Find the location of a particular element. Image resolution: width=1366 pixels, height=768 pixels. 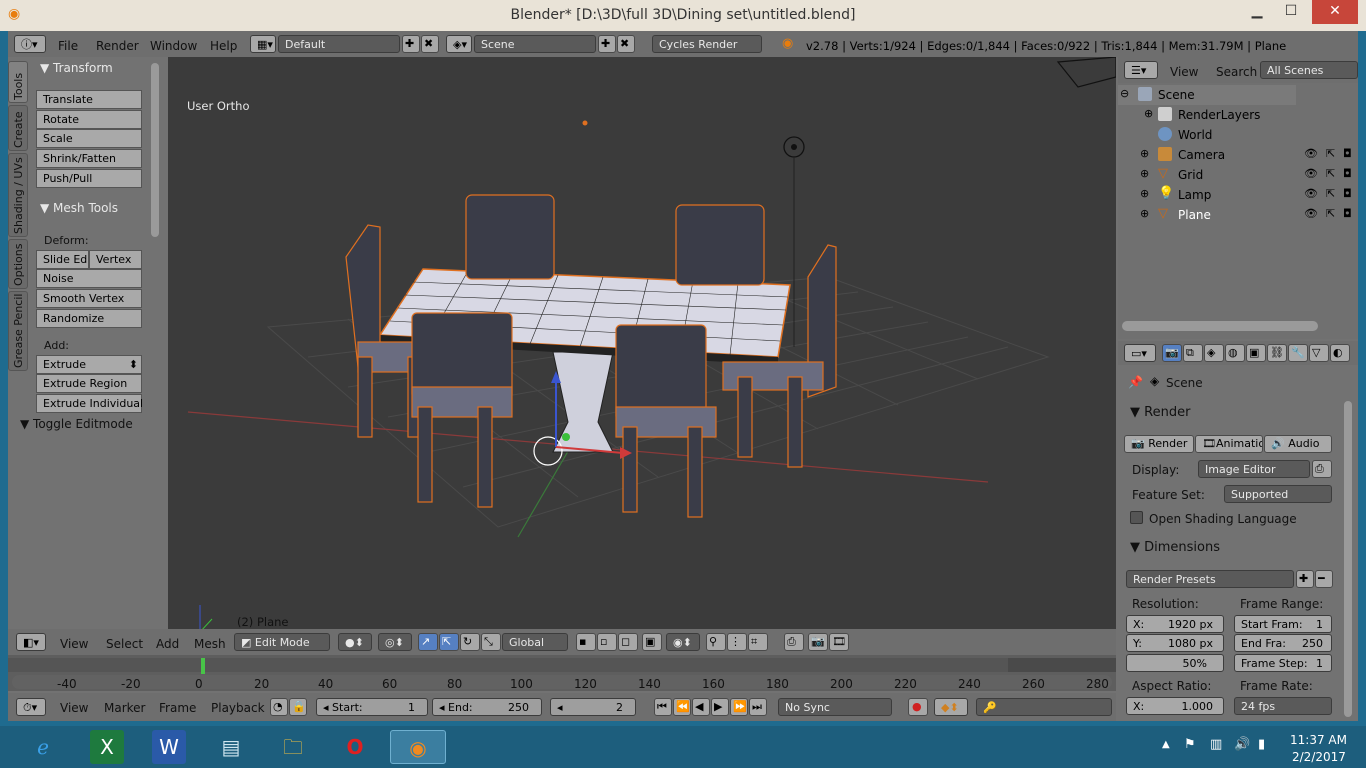

constraints-tab-icon: ⛓ is located at coordinates (1277, 353).